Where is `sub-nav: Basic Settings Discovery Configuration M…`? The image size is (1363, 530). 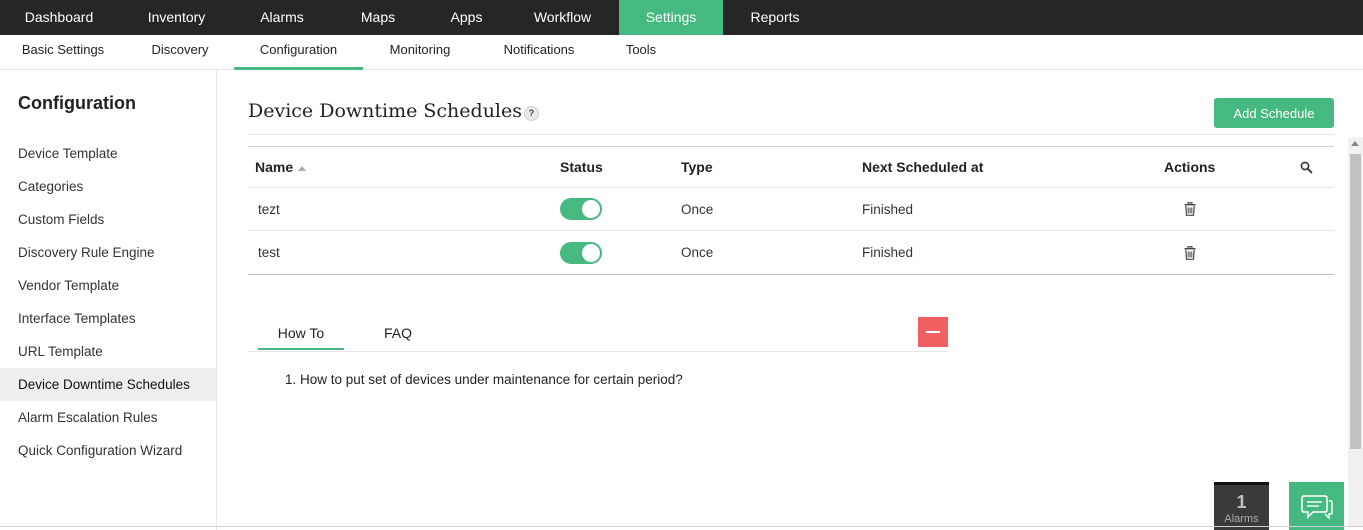
sub-nav: Basic Settings Discovery Configuration M… is located at coordinates (681, 52).